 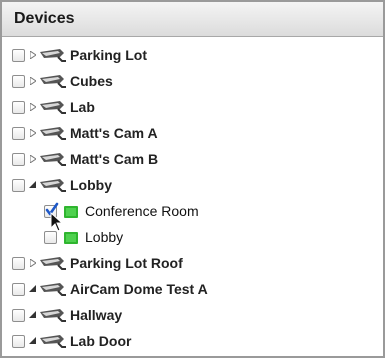 I want to click on device-label: Matt's Cam B, so click(x=114, y=159).